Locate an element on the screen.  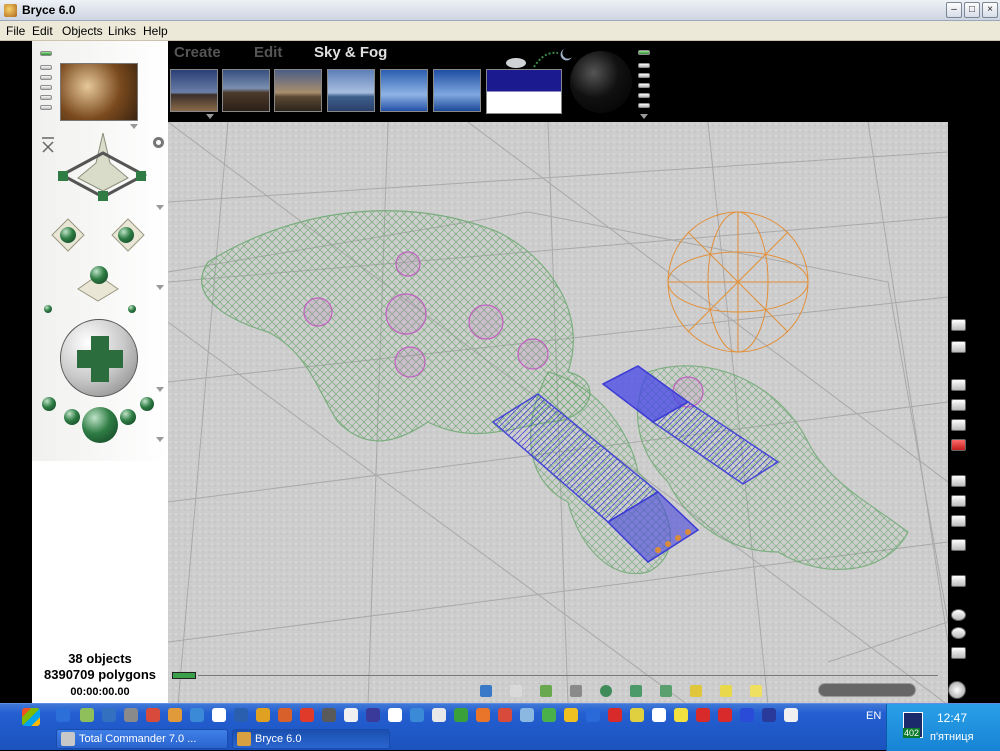
tab-edit: Edit is located at coordinates (268, 52).